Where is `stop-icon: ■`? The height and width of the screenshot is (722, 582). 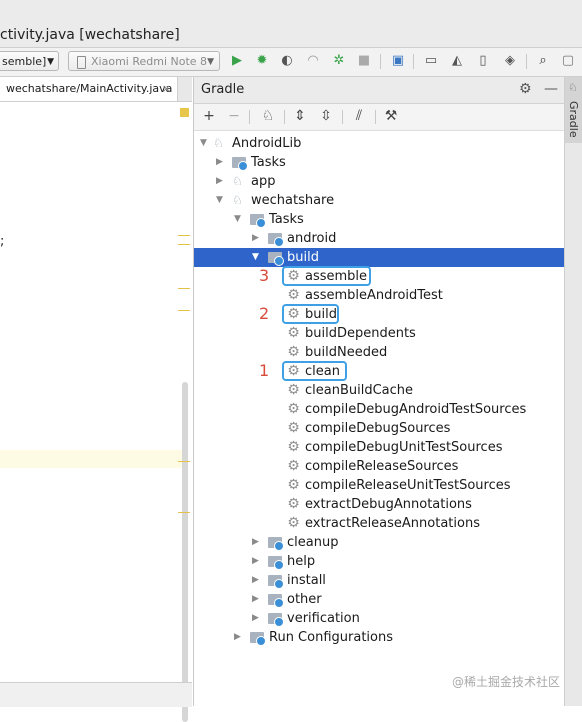
stop-icon: ■ is located at coordinates (364, 61).